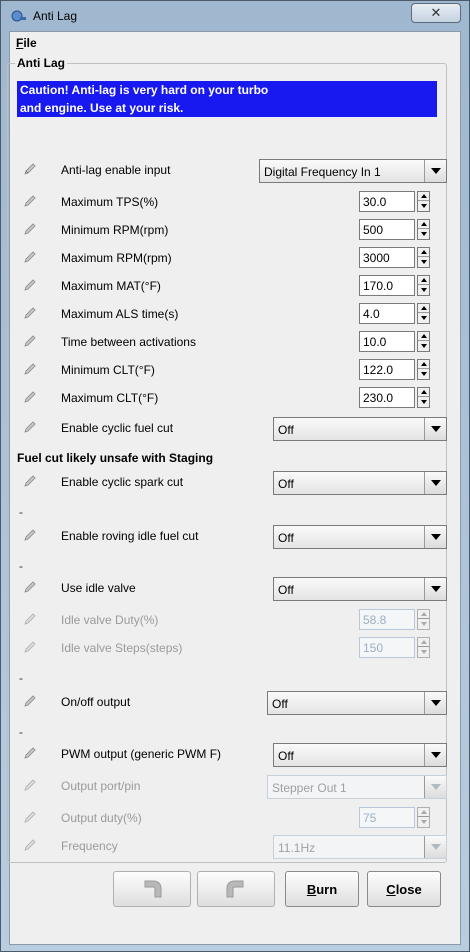  What do you see at coordinates (423, 229) in the screenshot?
I see `minimum-rpm-spinner` at bounding box center [423, 229].